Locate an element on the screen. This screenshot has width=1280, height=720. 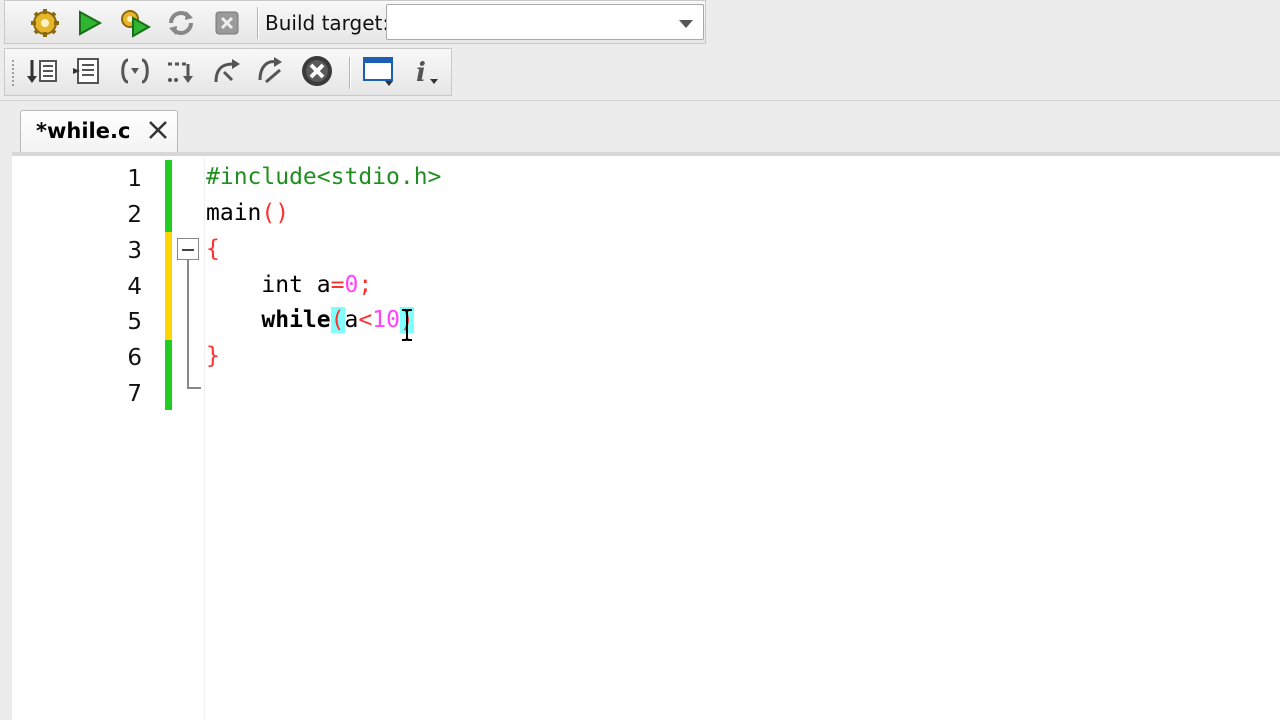
build-target-label: Build target: is located at coordinates (327, 23).